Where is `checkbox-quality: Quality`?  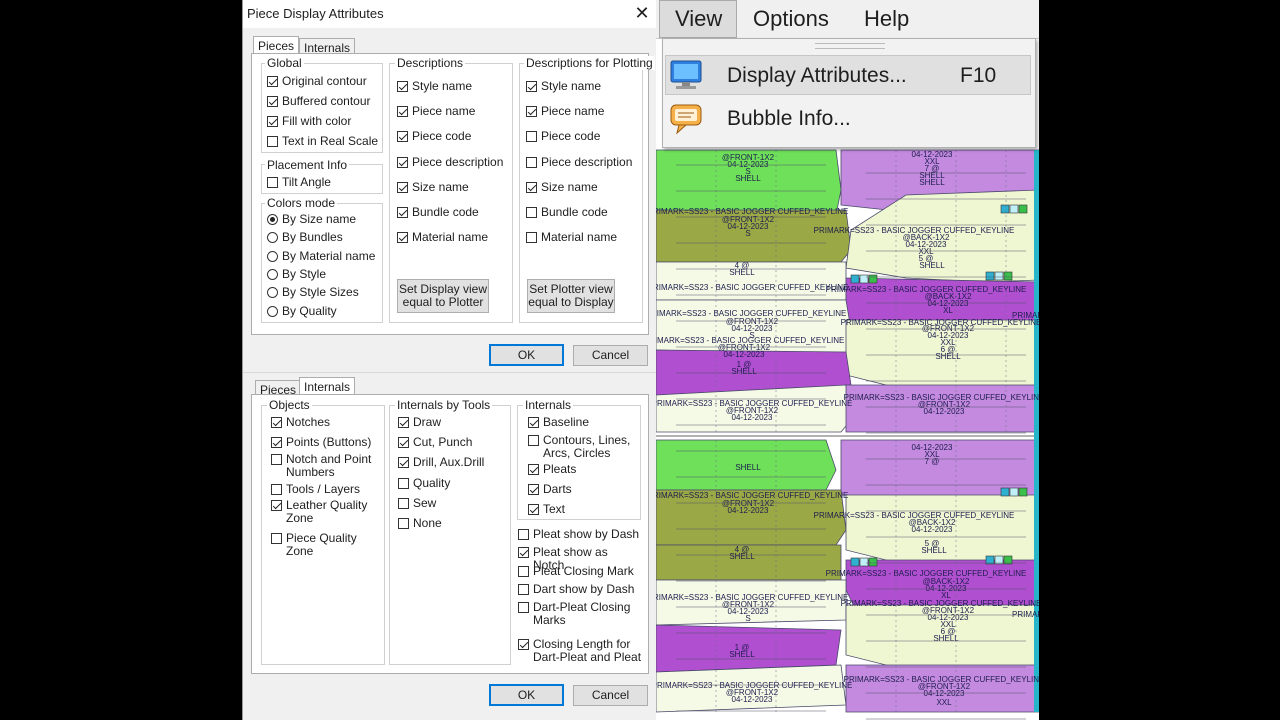
checkbox-quality: Quality is located at coordinates (424, 483).